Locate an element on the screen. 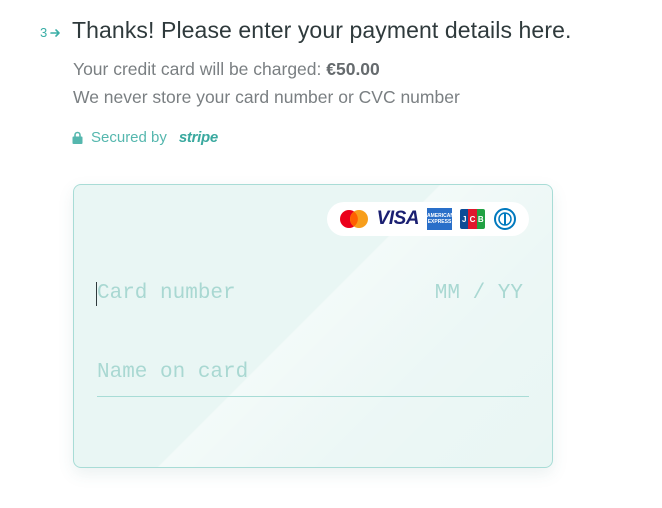 The image size is (662, 508). mastercard-icon is located at coordinates (353, 219).